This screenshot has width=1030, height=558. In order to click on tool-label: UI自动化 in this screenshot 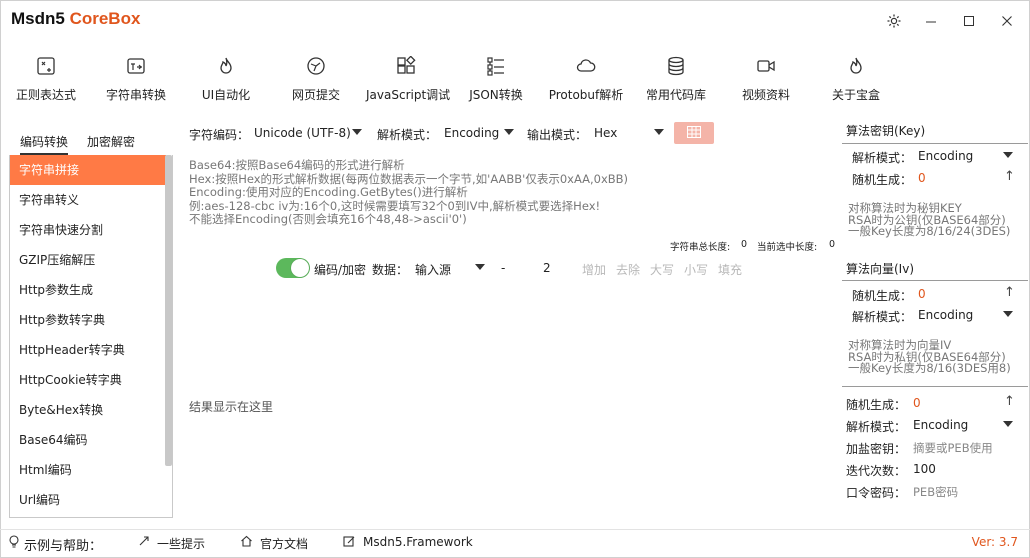, I will do `click(226, 95)`.